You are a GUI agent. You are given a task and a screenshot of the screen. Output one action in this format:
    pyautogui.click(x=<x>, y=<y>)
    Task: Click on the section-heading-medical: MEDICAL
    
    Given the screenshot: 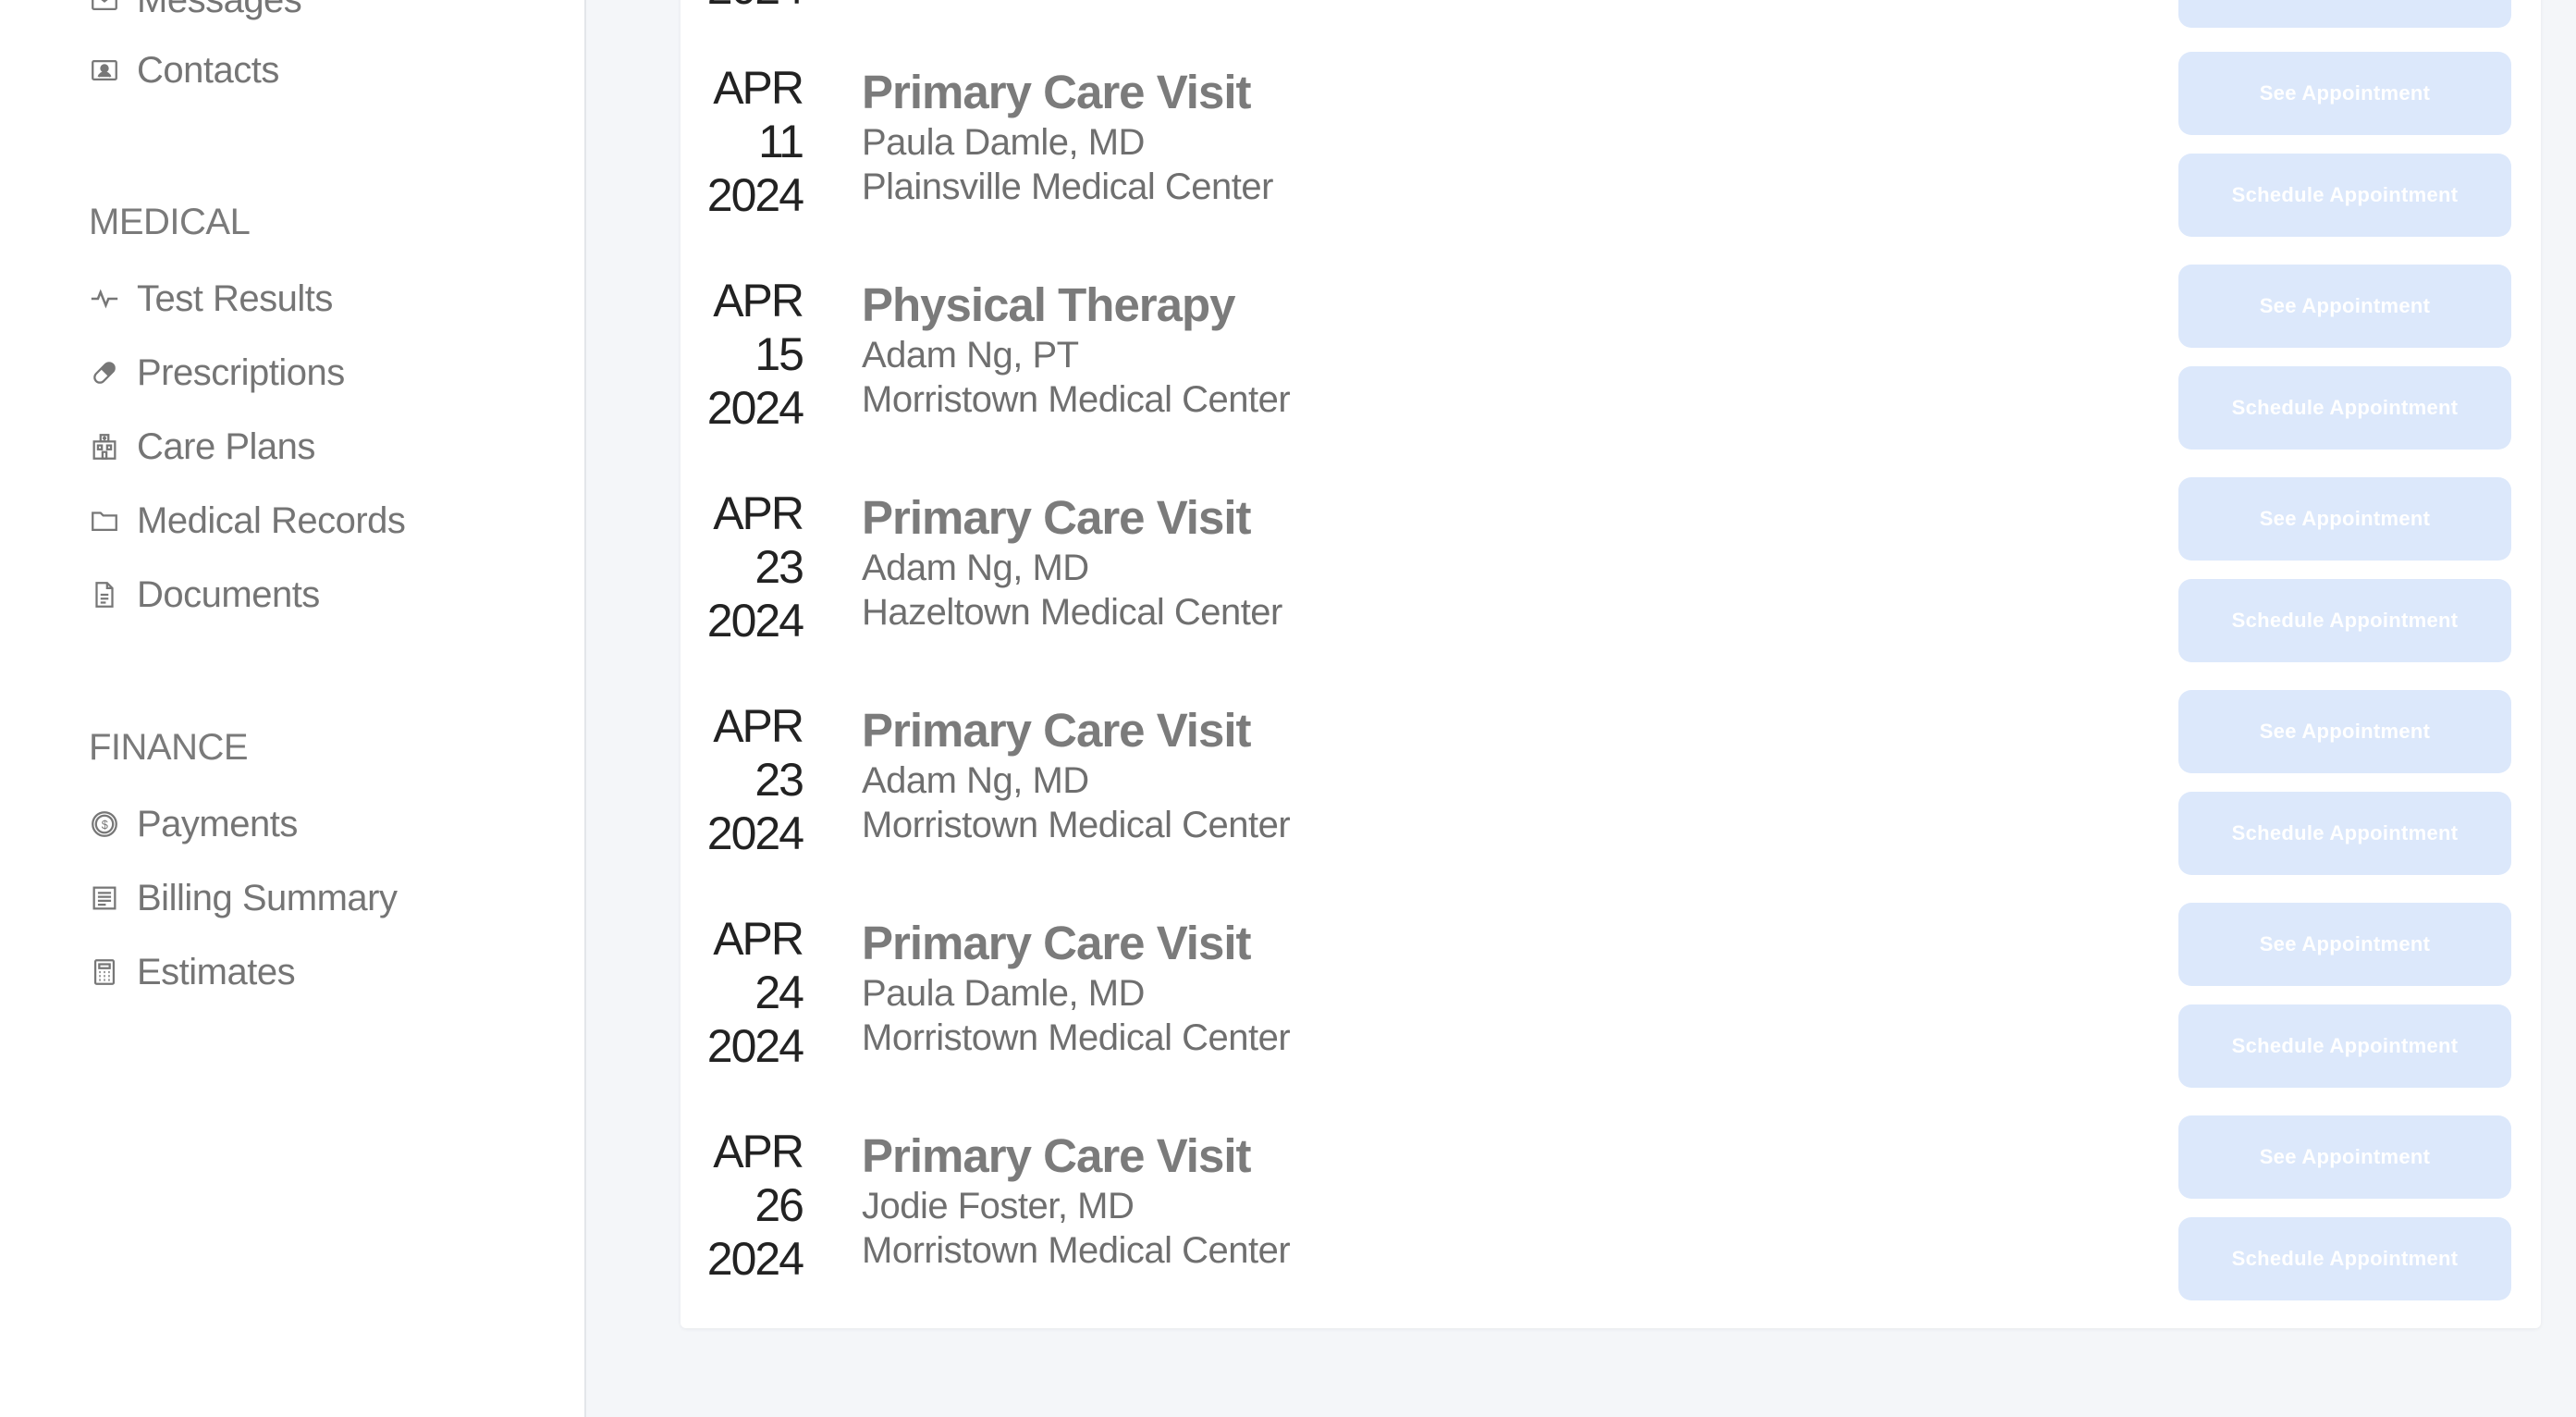 What is the action you would take?
    pyautogui.click(x=170, y=222)
    